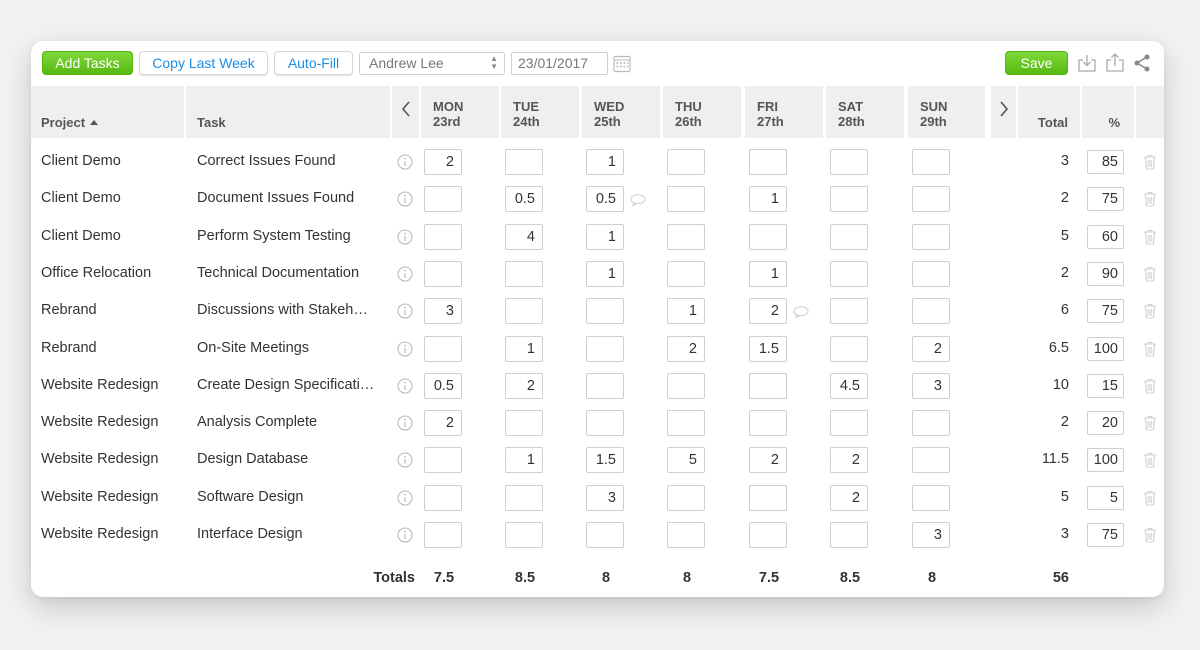  I want to click on percent-complete-input: 90, so click(1105, 273).